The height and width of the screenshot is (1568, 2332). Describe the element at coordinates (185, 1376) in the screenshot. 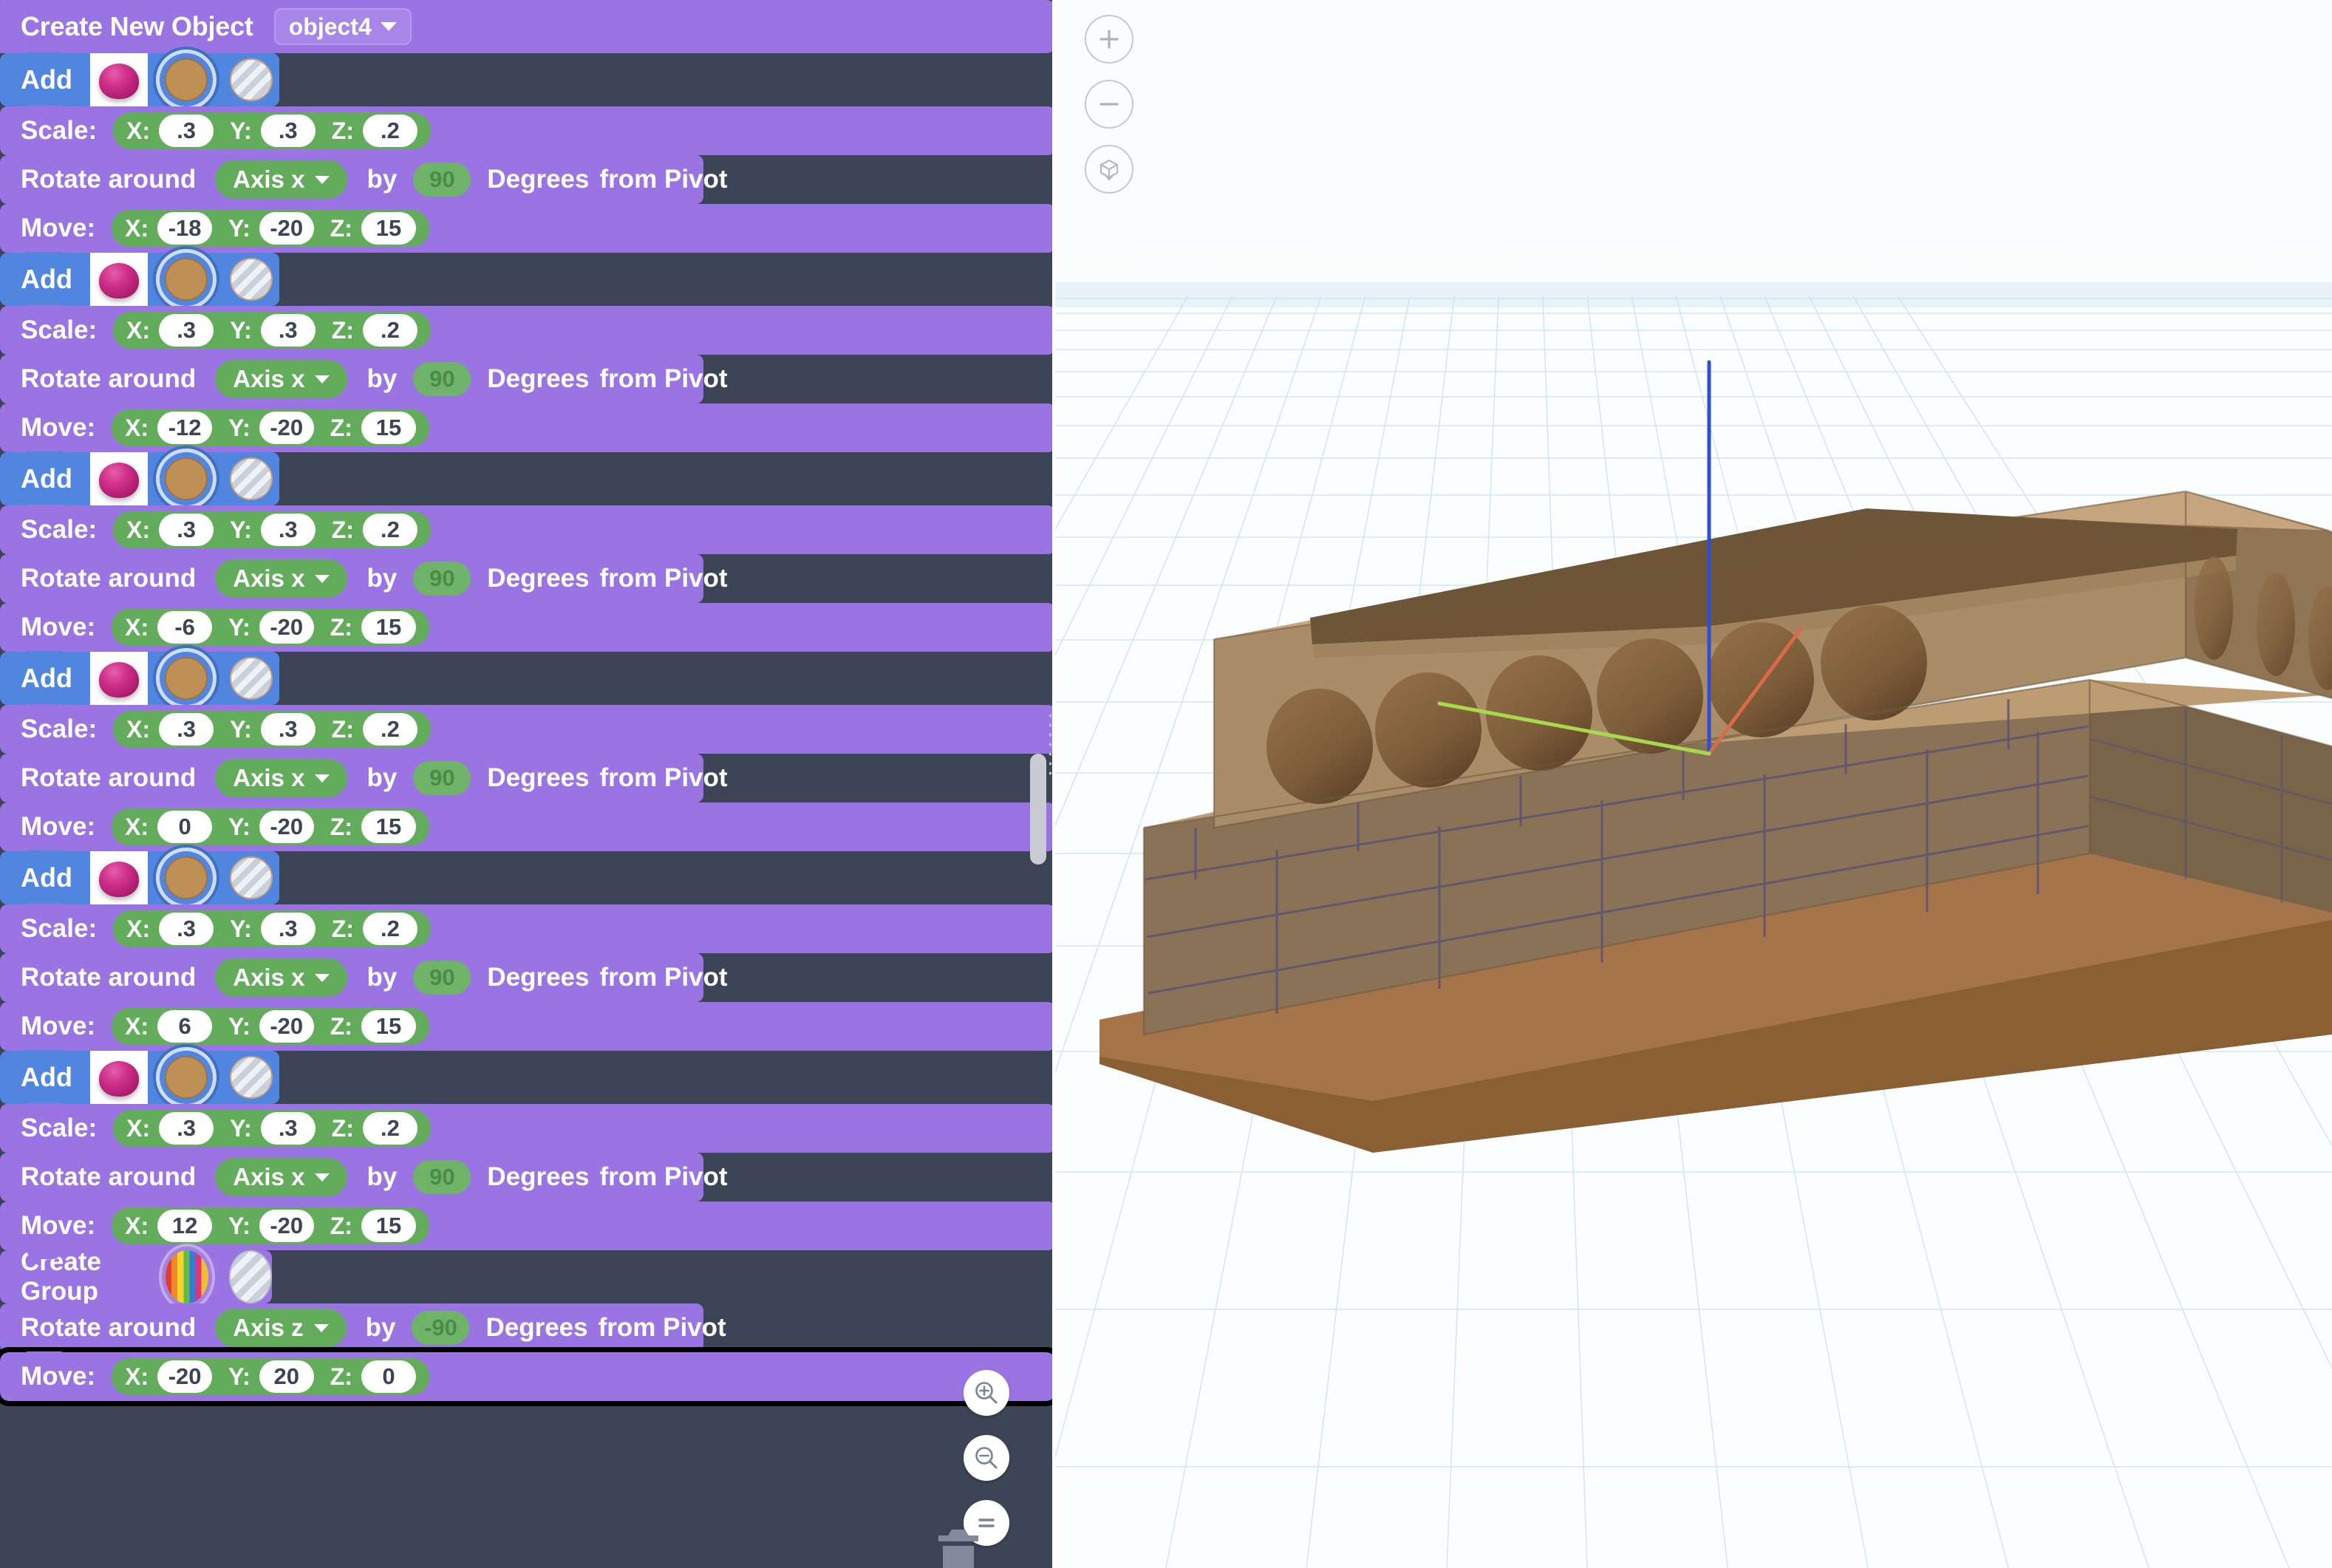

I see `move-x-input: -20` at that location.